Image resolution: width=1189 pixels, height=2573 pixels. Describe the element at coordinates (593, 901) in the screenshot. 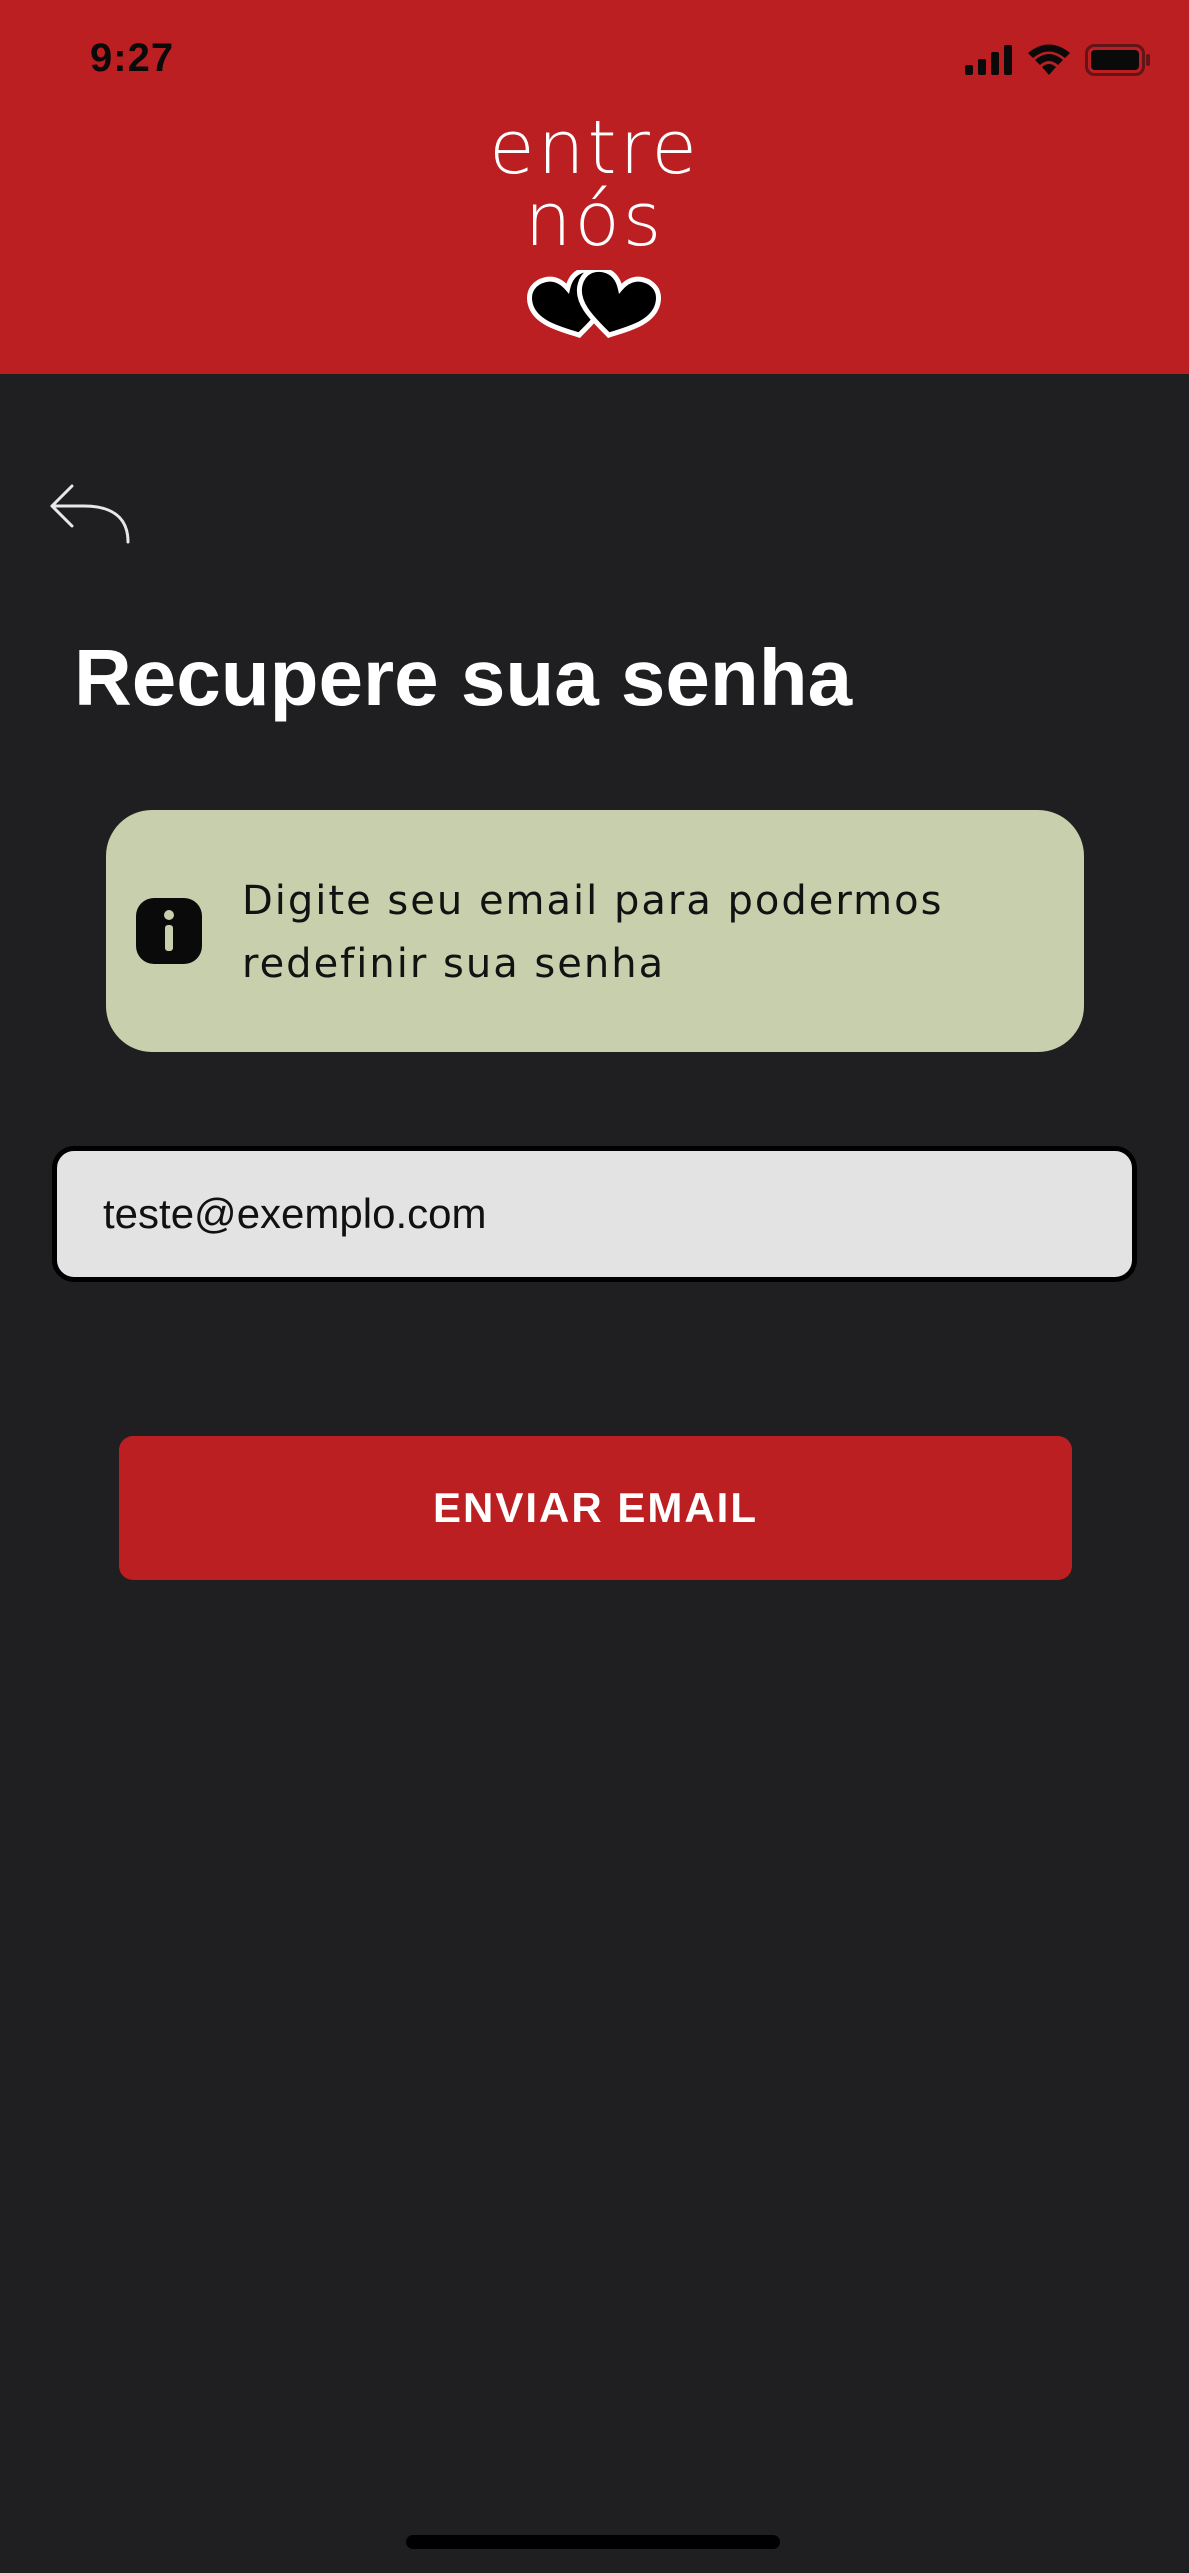

I see `info-message-line1: Digite seu email para podermos` at that location.